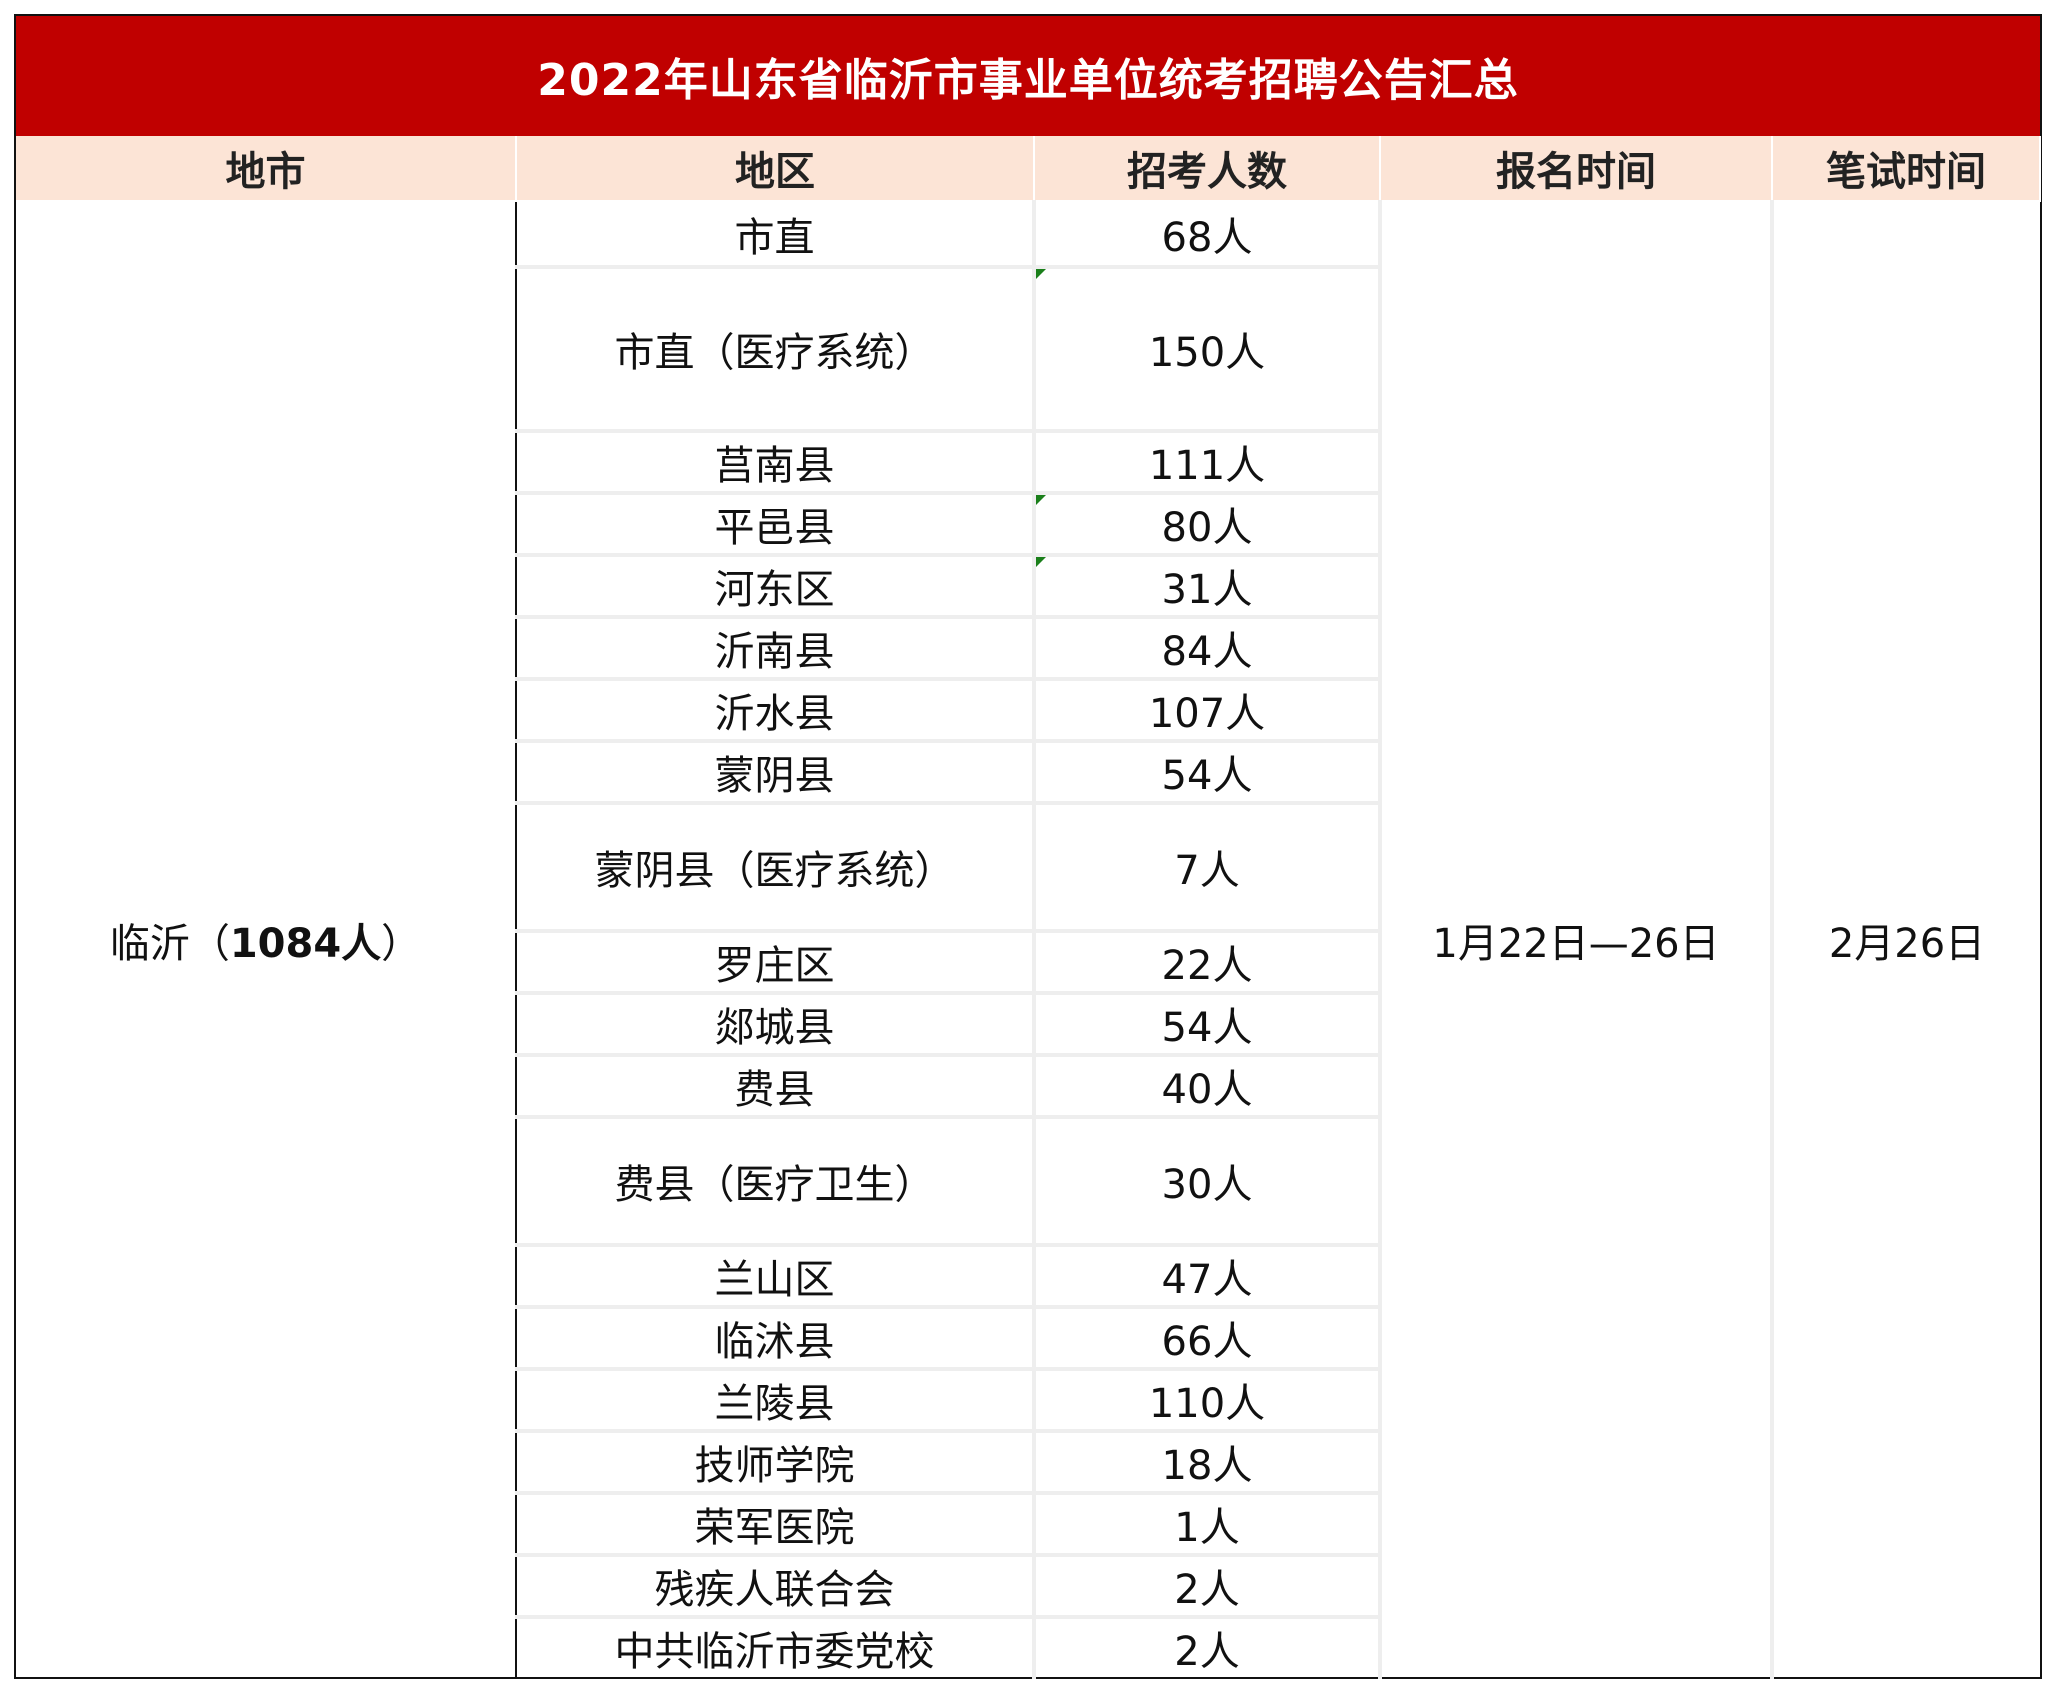 Image resolution: width=2056 pixels, height=1696 pixels. Describe the element at coordinates (1208, 350) in the screenshot. I see `count-cell: 150人` at that location.